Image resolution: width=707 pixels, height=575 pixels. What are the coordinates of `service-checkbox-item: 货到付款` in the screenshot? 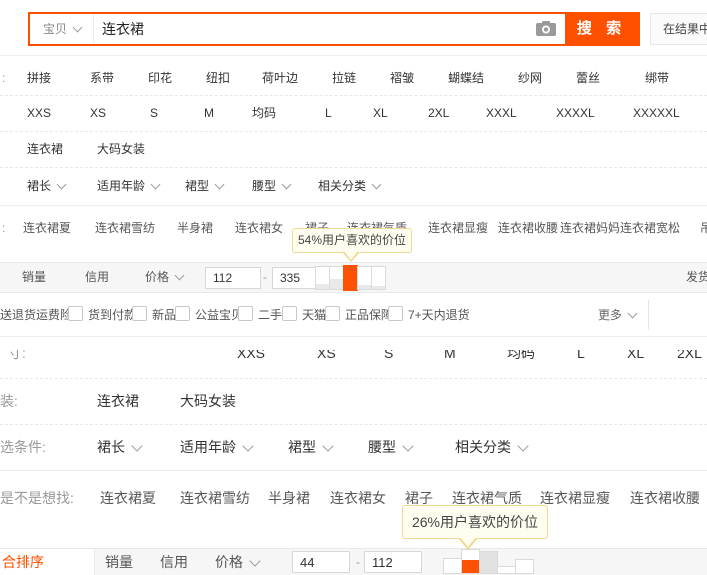 It's located at (102, 315).